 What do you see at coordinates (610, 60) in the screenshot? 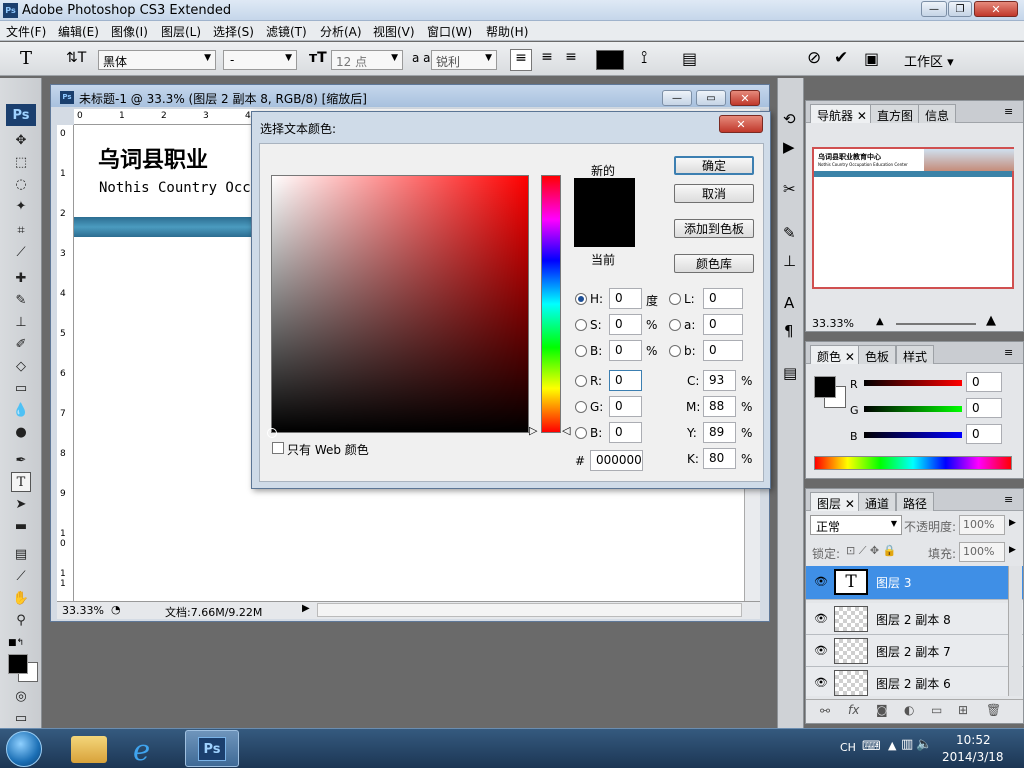
I see `text-color-swatch` at bounding box center [610, 60].